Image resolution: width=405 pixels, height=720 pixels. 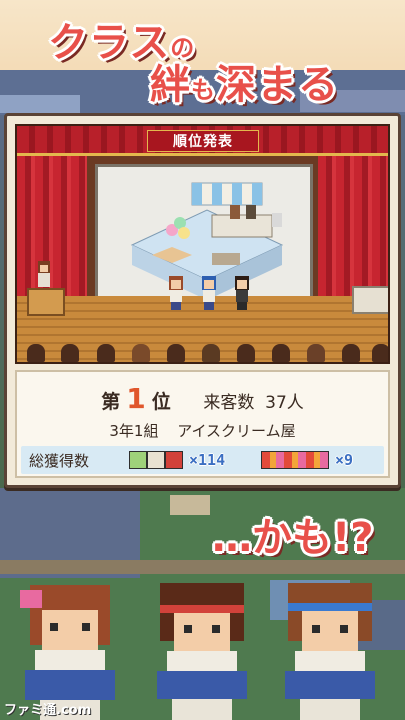 What do you see at coordinates (293, 538) in the screenshot?
I see `catchphrase-maybe: …かも!?` at bounding box center [293, 538].